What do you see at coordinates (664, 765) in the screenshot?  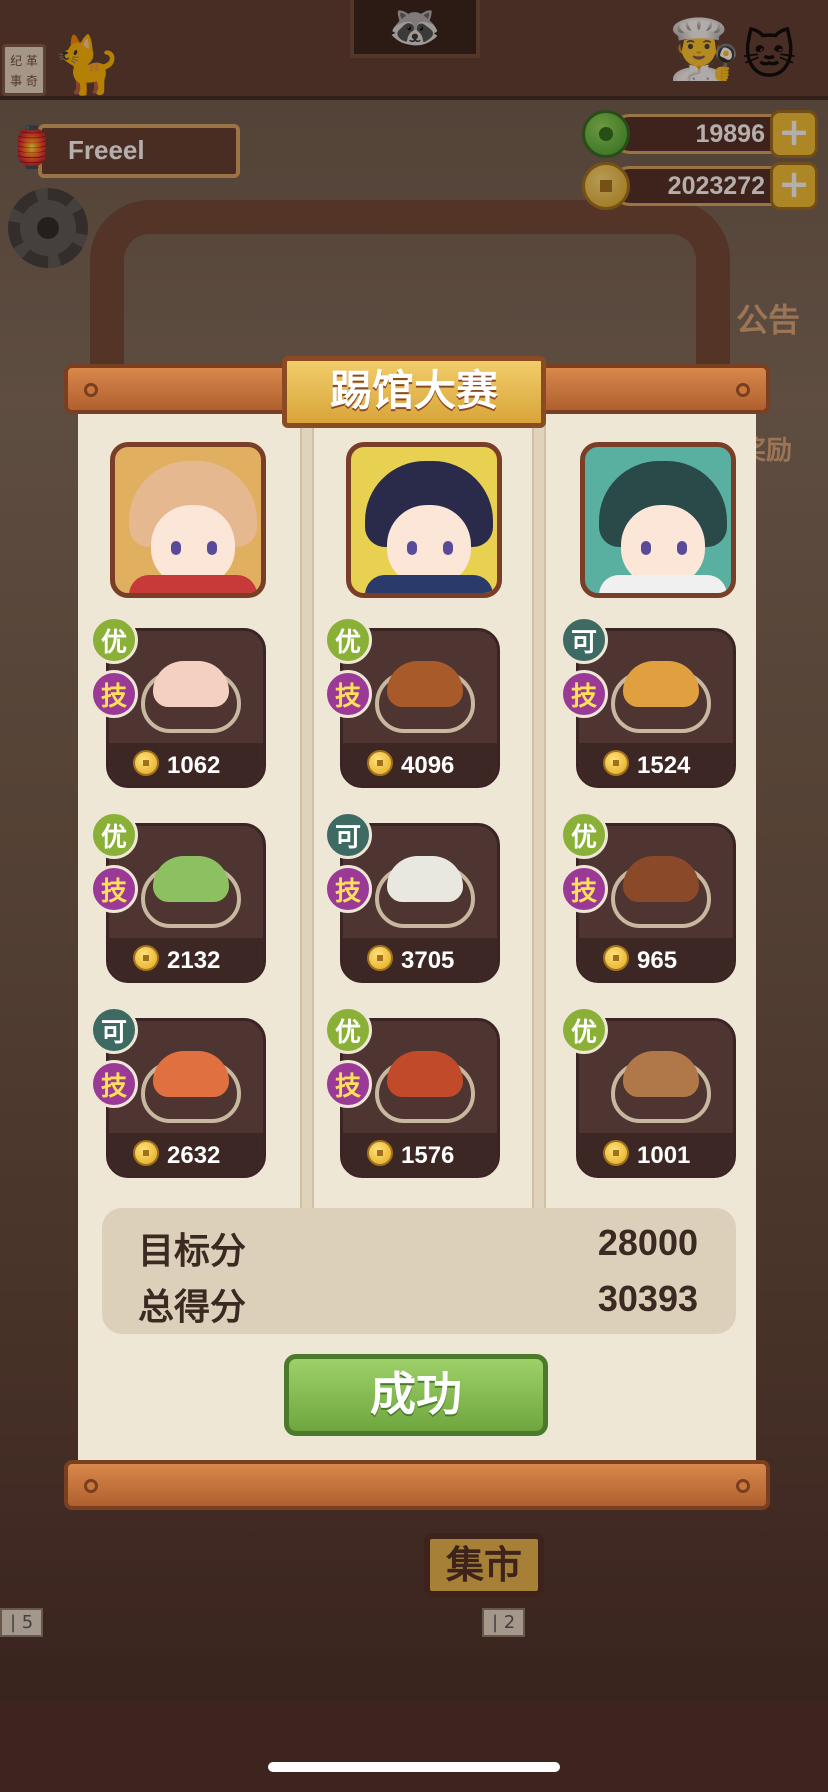 I see `dish-score: 1524` at bounding box center [664, 765].